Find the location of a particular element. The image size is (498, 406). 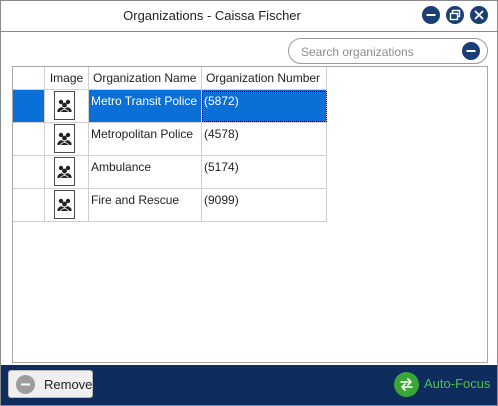

minimize-icon is located at coordinates (431, 15).